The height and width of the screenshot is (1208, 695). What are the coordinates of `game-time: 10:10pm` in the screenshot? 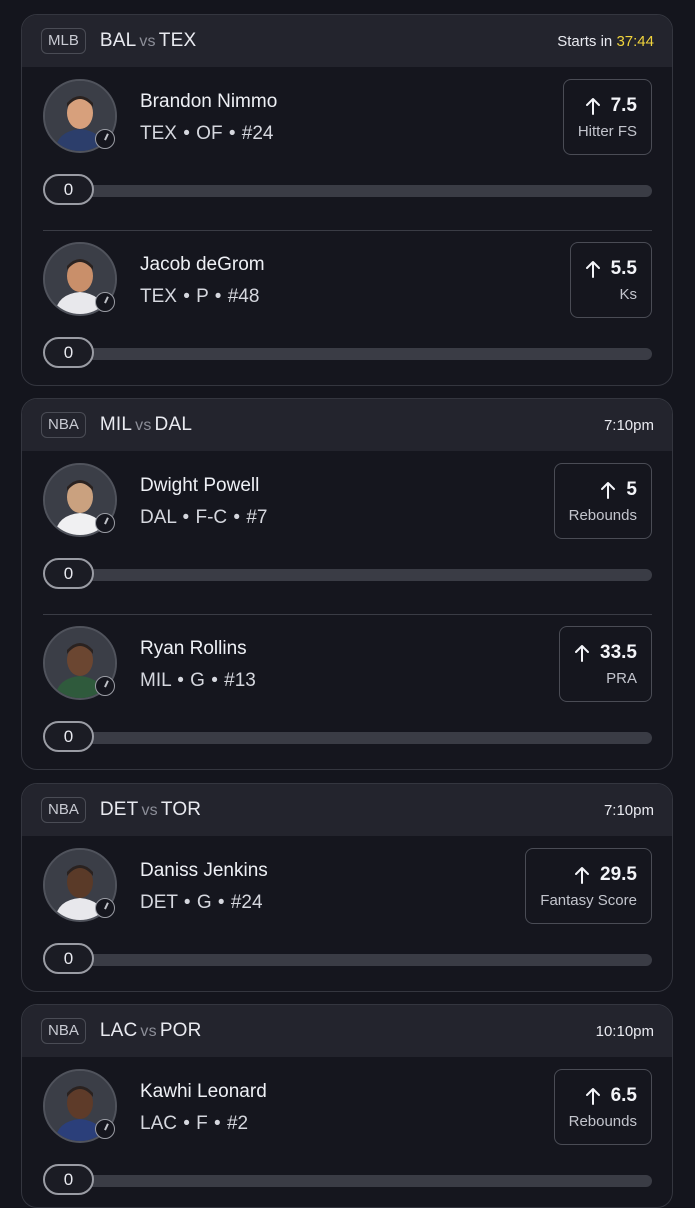 It's located at (624, 1031).